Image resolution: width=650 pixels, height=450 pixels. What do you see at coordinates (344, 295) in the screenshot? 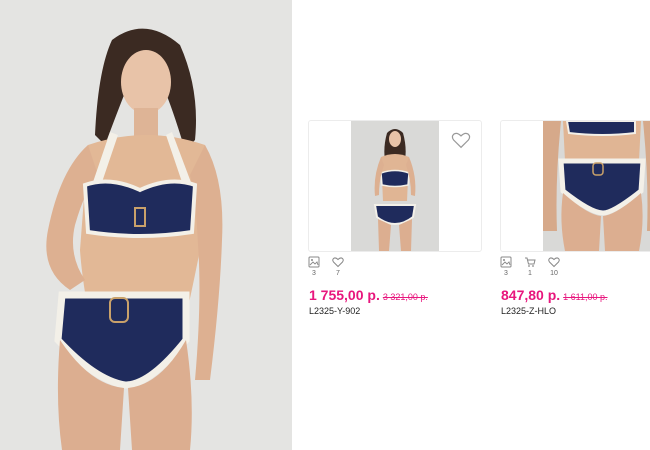
I see `current-price: 1 755,00 р.` at bounding box center [344, 295].